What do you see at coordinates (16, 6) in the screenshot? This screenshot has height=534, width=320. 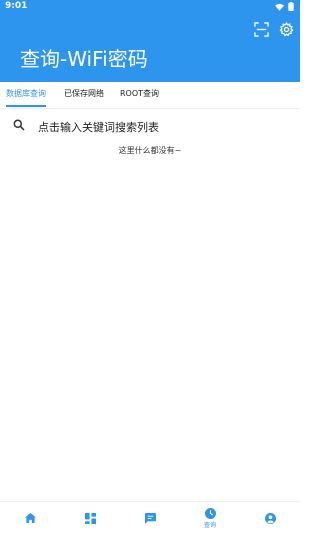 I see `status-time: 9:01` at bounding box center [16, 6].